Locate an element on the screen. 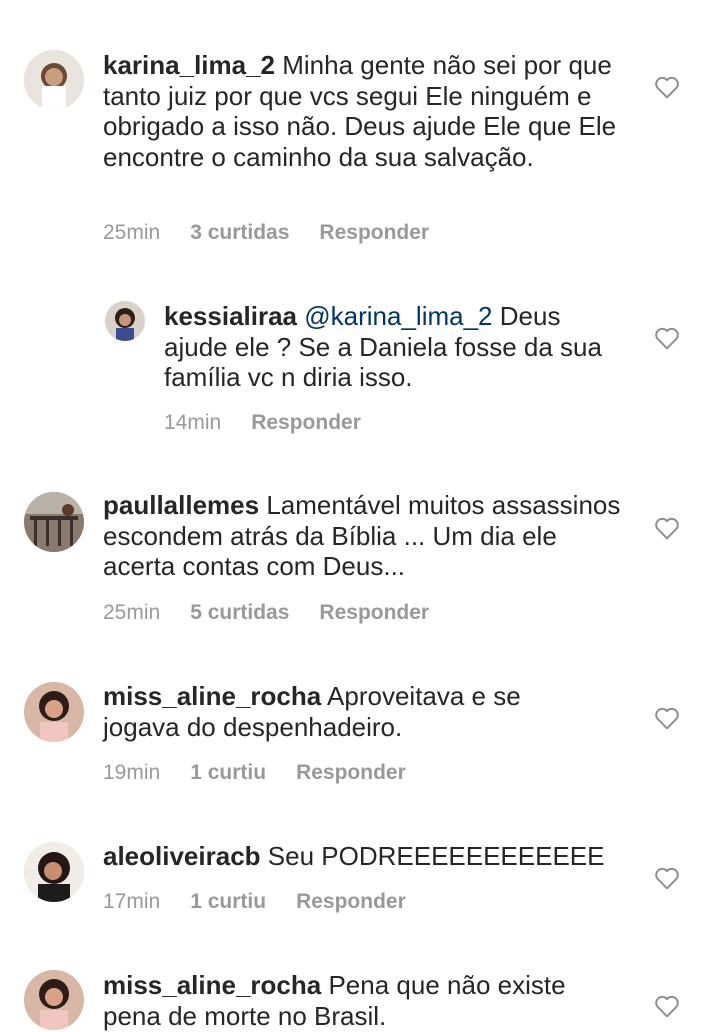 The image size is (704, 1032). comment-meta: 25min 5 curtidas Responder is located at coordinates (281, 613).